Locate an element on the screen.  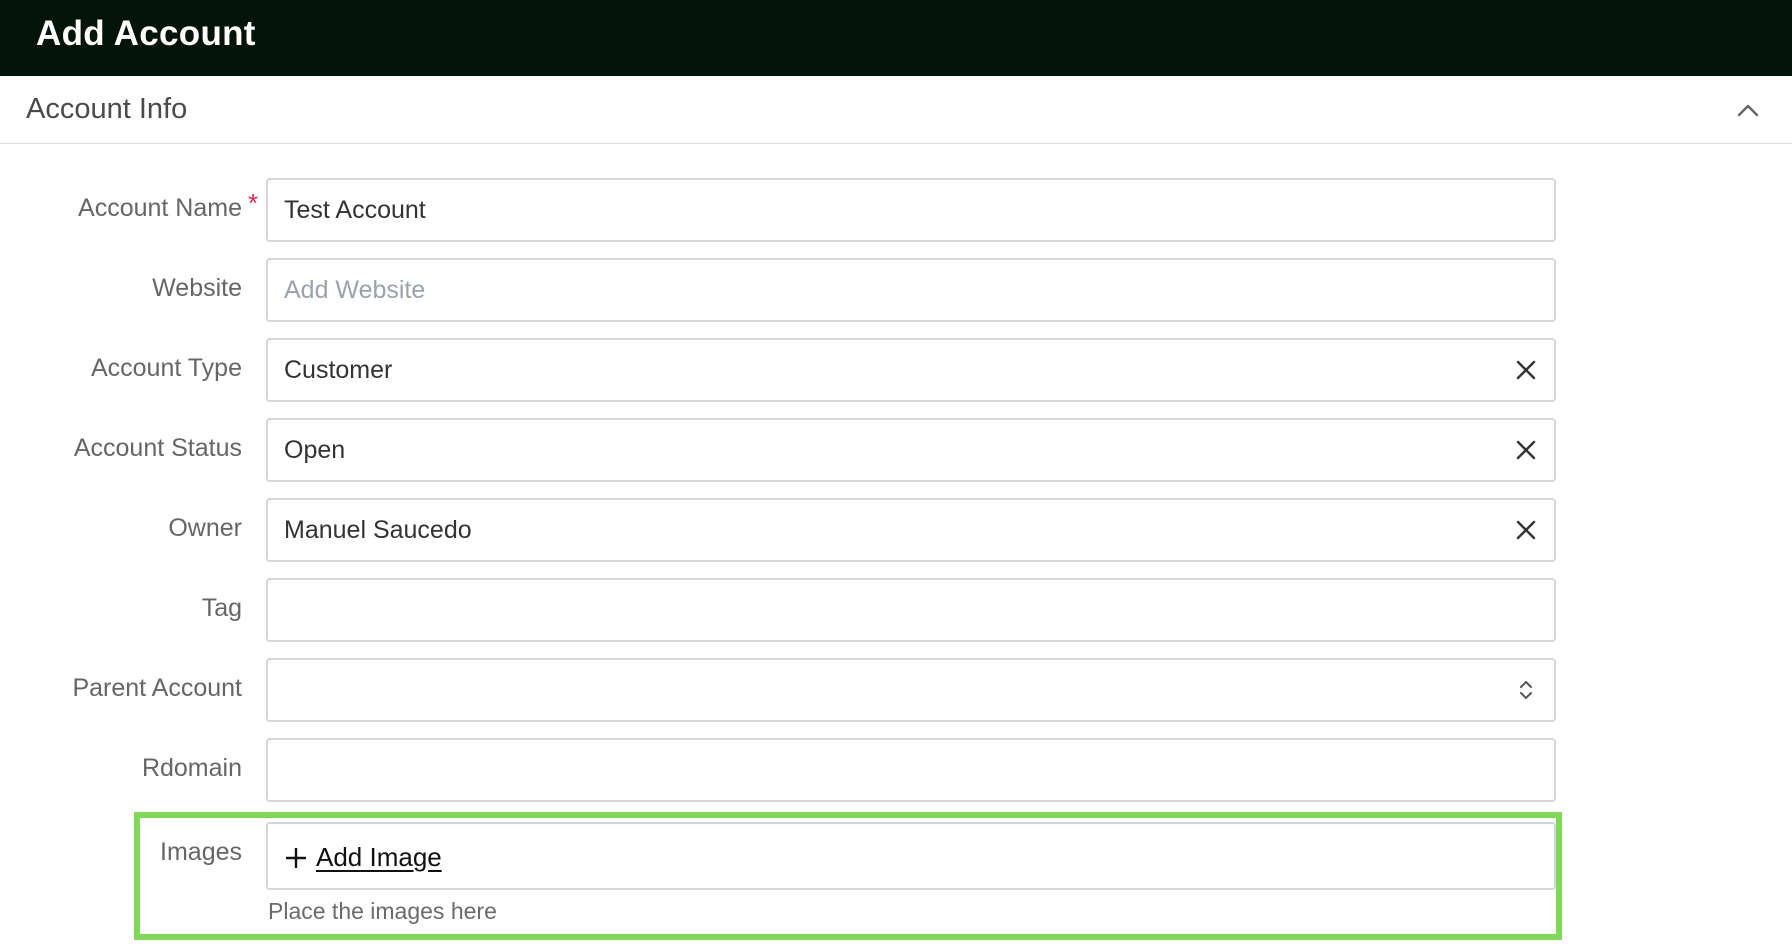
account-name-label: Account Name is located at coordinates (160, 208).